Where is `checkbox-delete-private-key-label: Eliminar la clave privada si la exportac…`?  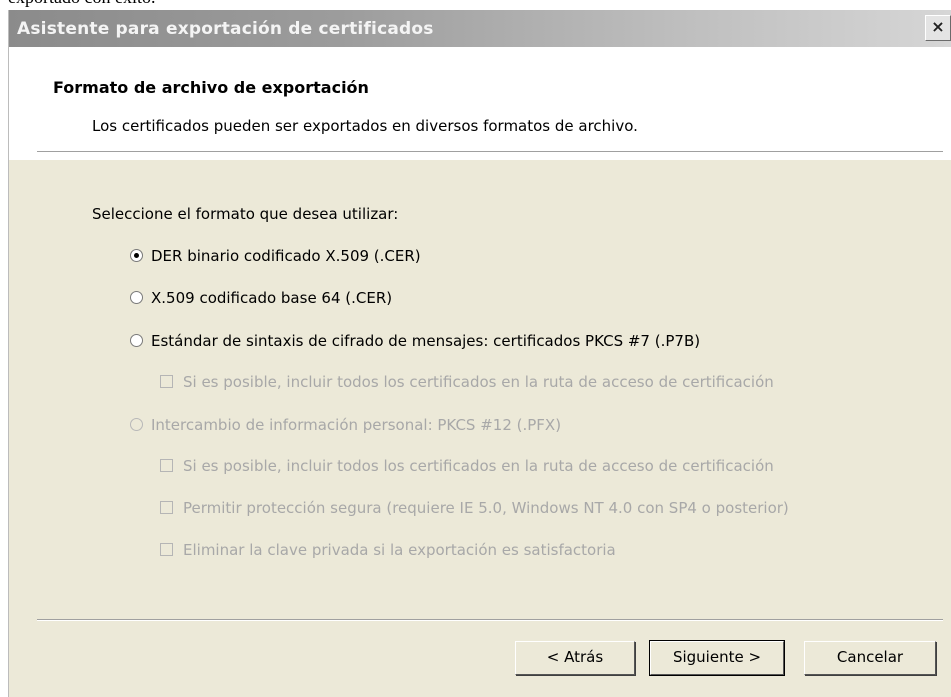 checkbox-delete-private-key-label: Eliminar la clave privada si la exportac… is located at coordinates (399, 550).